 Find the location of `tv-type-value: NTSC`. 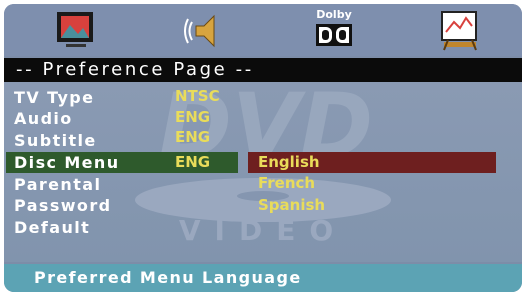

tv-type-value: NTSC is located at coordinates (197, 96).